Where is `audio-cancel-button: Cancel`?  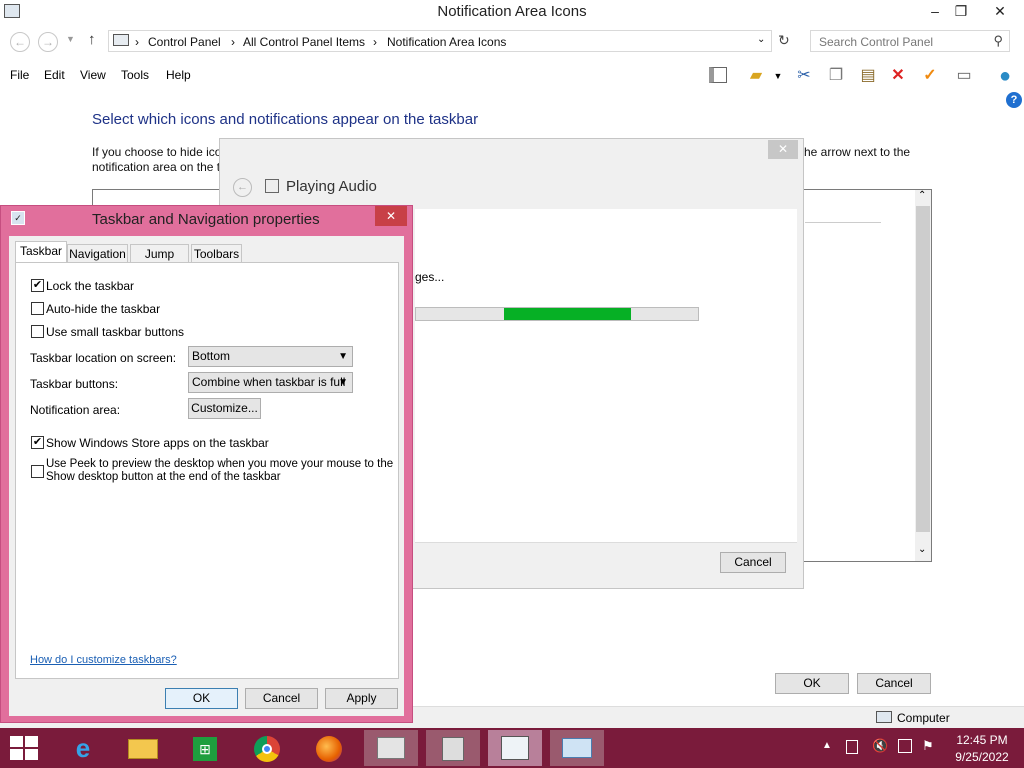 audio-cancel-button: Cancel is located at coordinates (753, 562).